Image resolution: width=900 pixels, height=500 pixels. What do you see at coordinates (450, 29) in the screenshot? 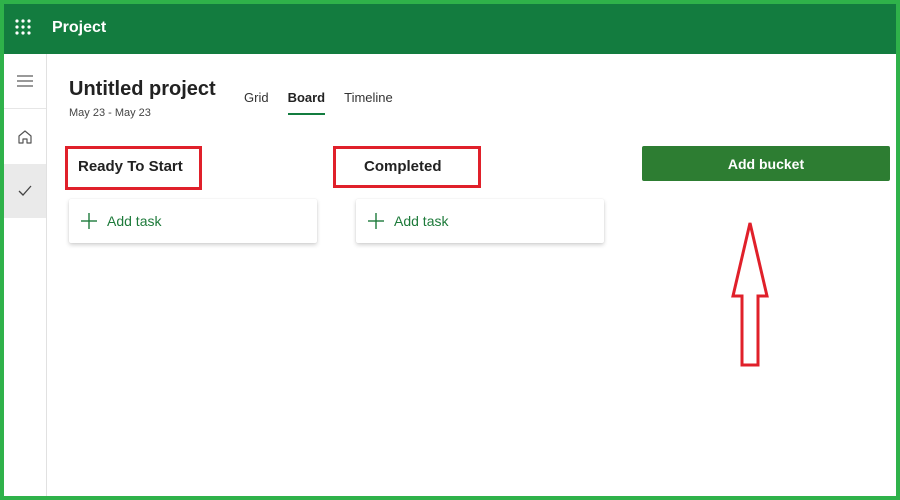
I see `app-header-bar: Project` at bounding box center [450, 29].